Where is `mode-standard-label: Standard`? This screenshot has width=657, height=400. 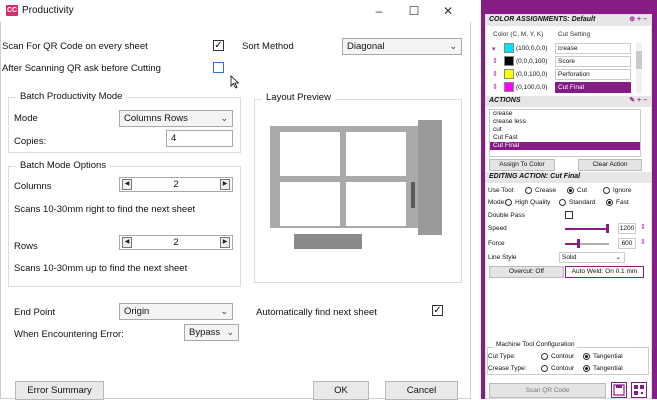
mode-standard-label: Standard is located at coordinates (582, 202).